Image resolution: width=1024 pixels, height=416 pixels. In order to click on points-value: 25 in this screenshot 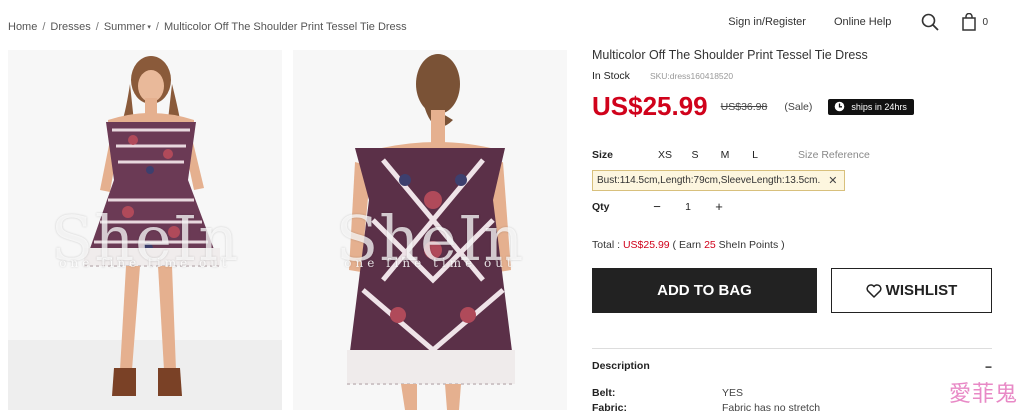, I will do `click(710, 245)`.